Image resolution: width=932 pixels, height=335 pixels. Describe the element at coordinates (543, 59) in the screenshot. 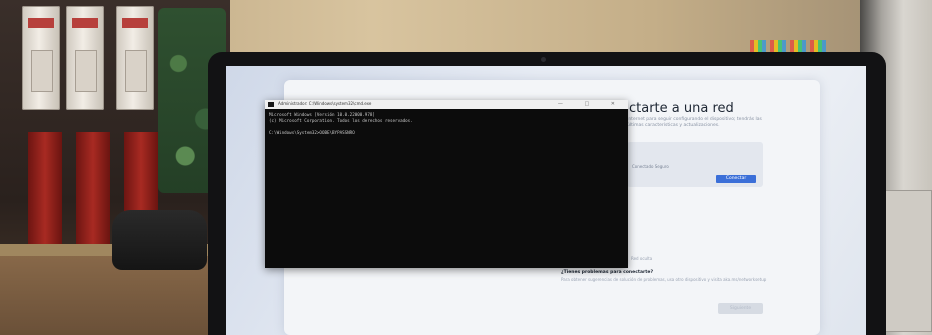

I see `webcam-icon` at that location.